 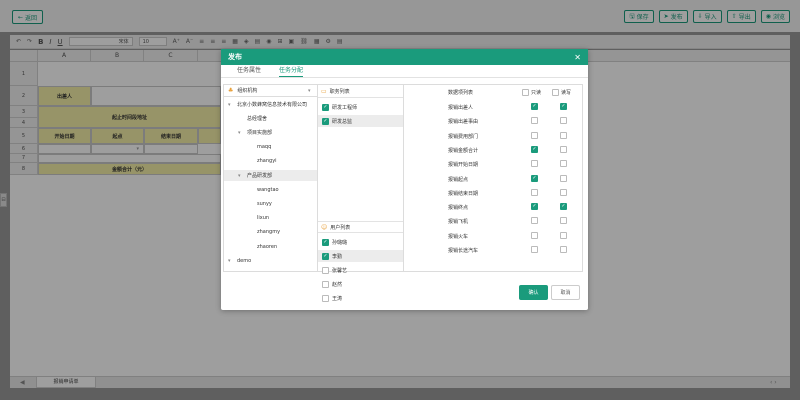 I want to click on data-item-label: 报销火车, so click(x=458, y=236).